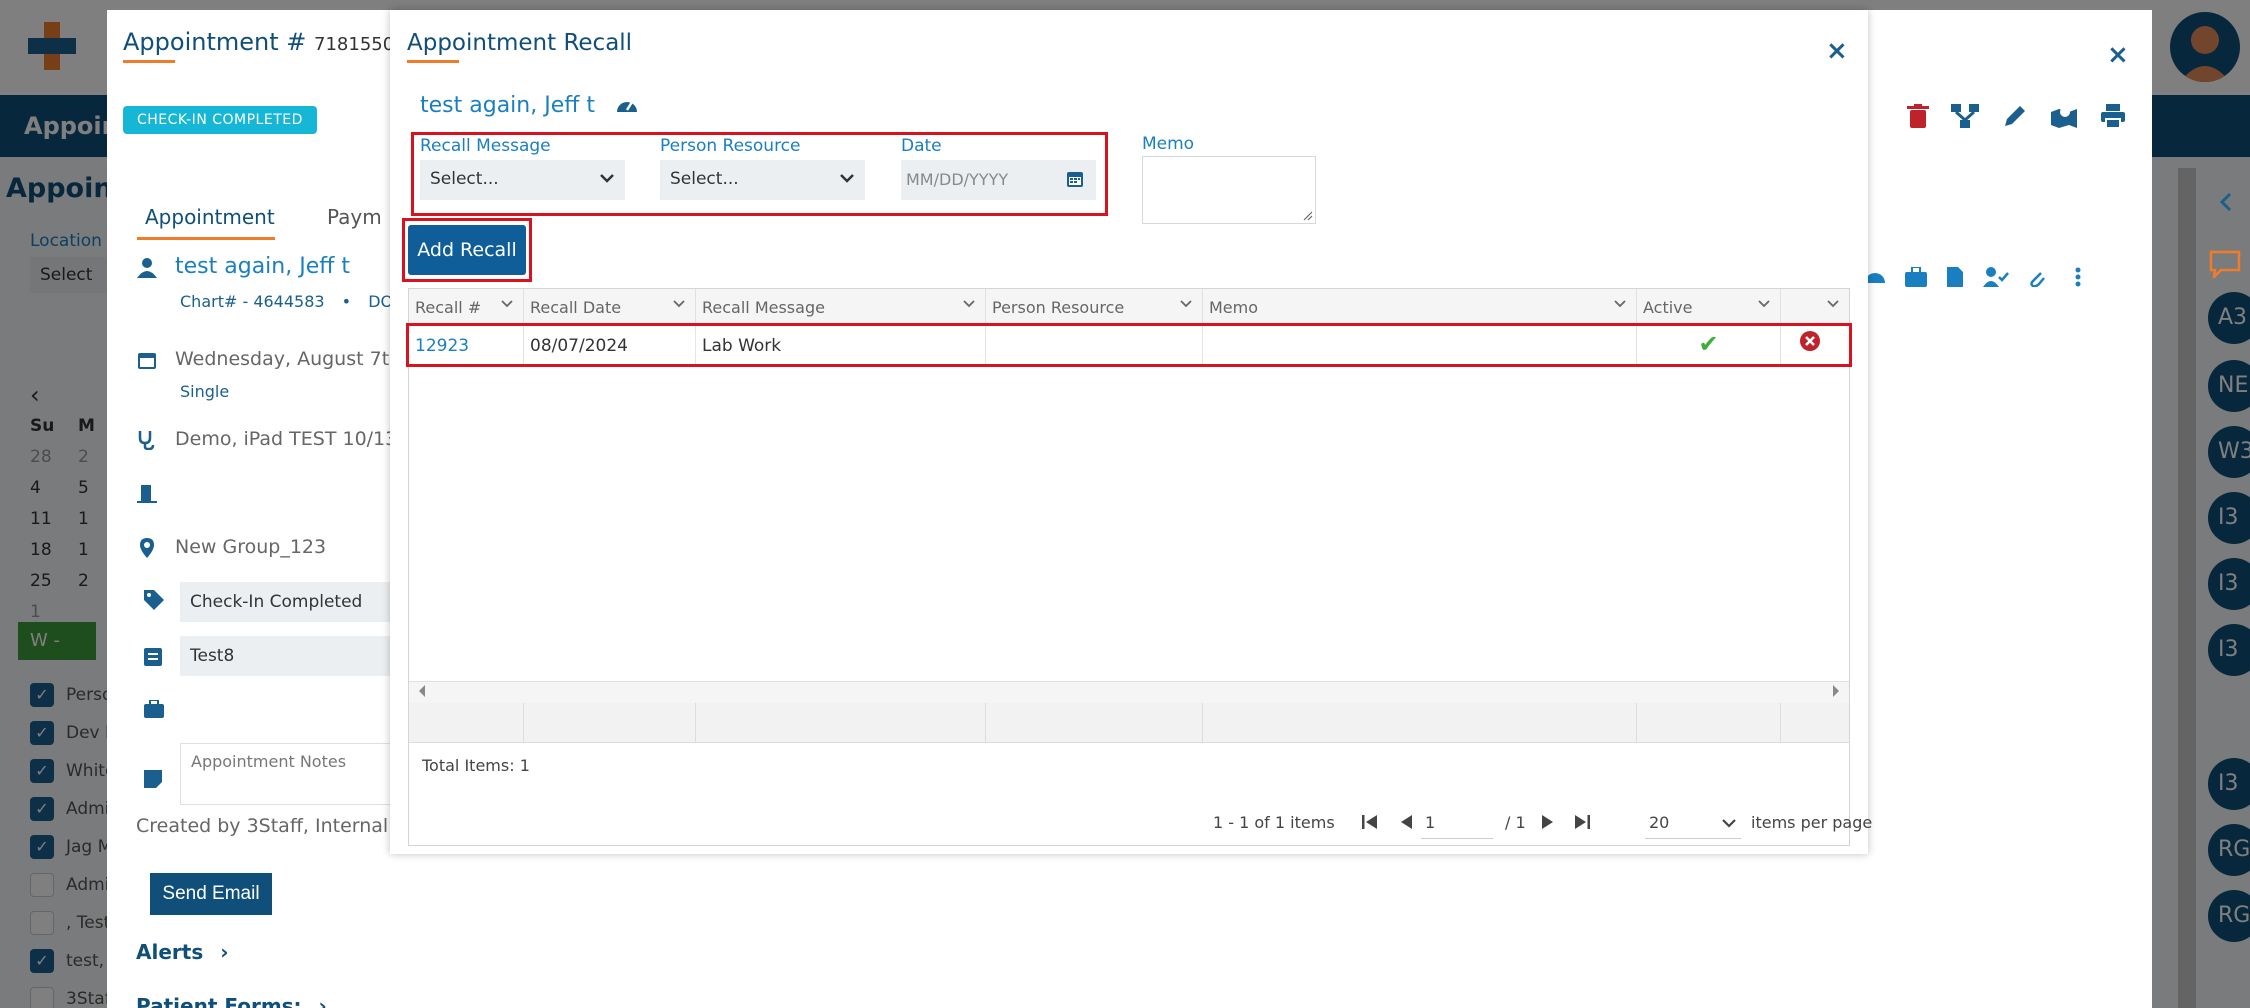  Describe the element at coordinates (921, 146) in the screenshot. I see `date-label: Date` at that location.